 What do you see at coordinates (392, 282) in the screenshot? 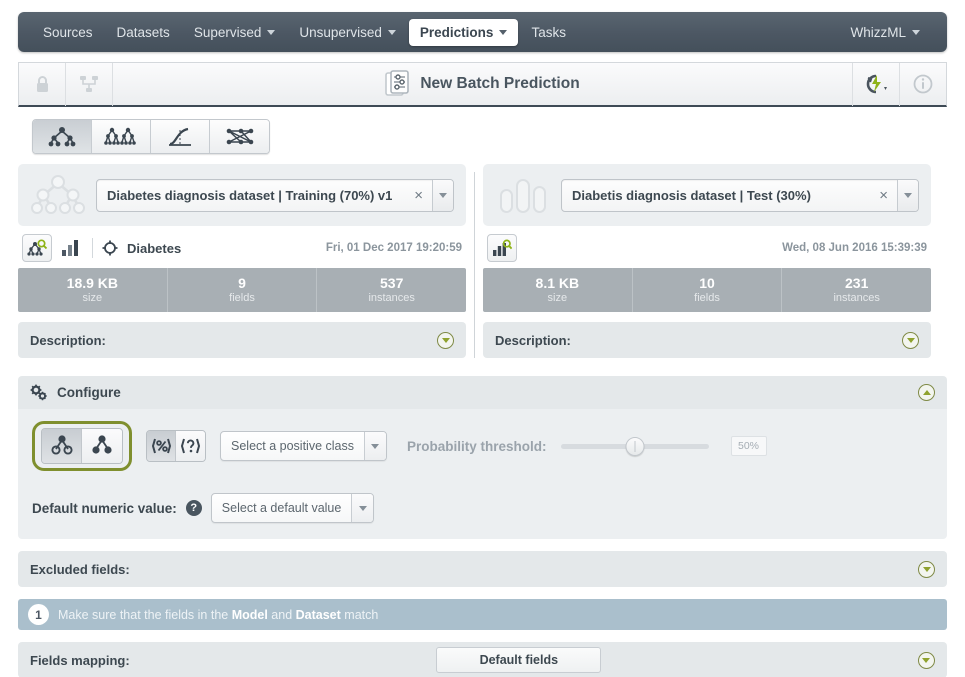
I see `stat-value: 537` at bounding box center [392, 282].